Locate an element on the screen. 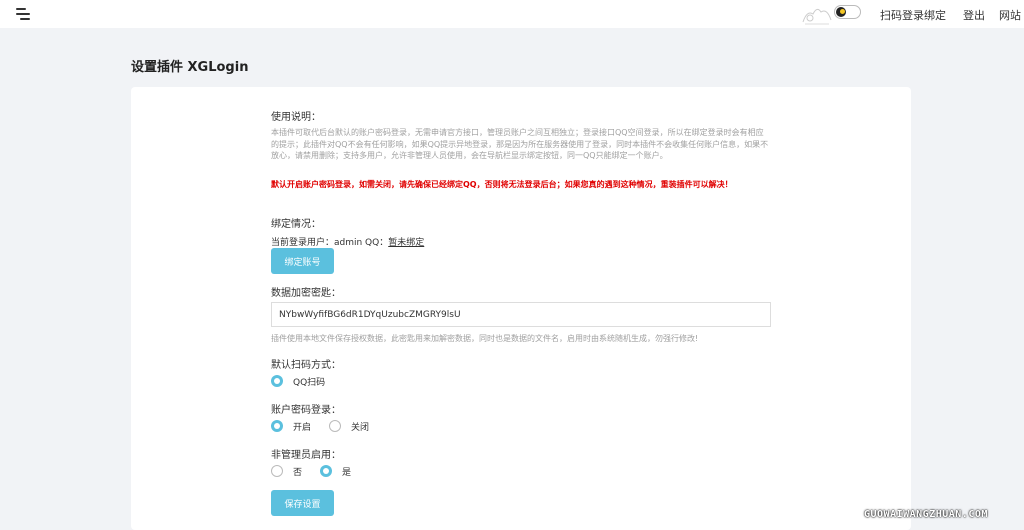 The width and height of the screenshot is (1024, 530). radio-qq-scan-label: QQ扫码 is located at coordinates (309, 382).